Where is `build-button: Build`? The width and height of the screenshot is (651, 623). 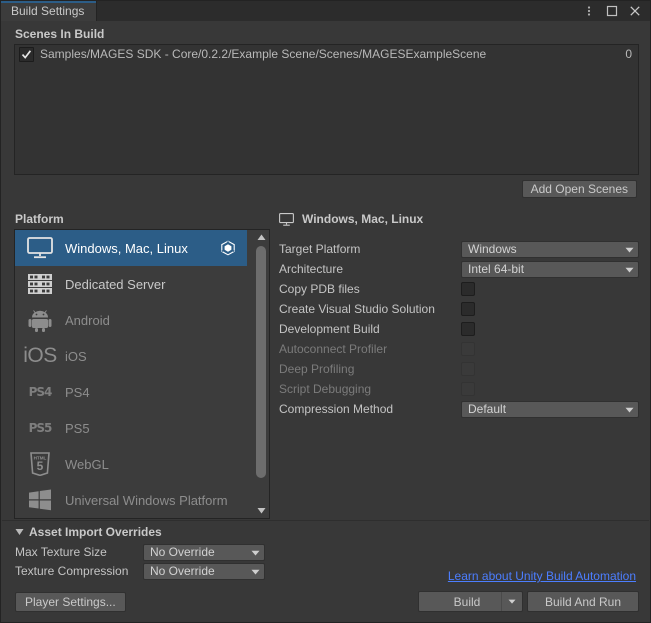
build-button: Build is located at coordinates (470, 601).